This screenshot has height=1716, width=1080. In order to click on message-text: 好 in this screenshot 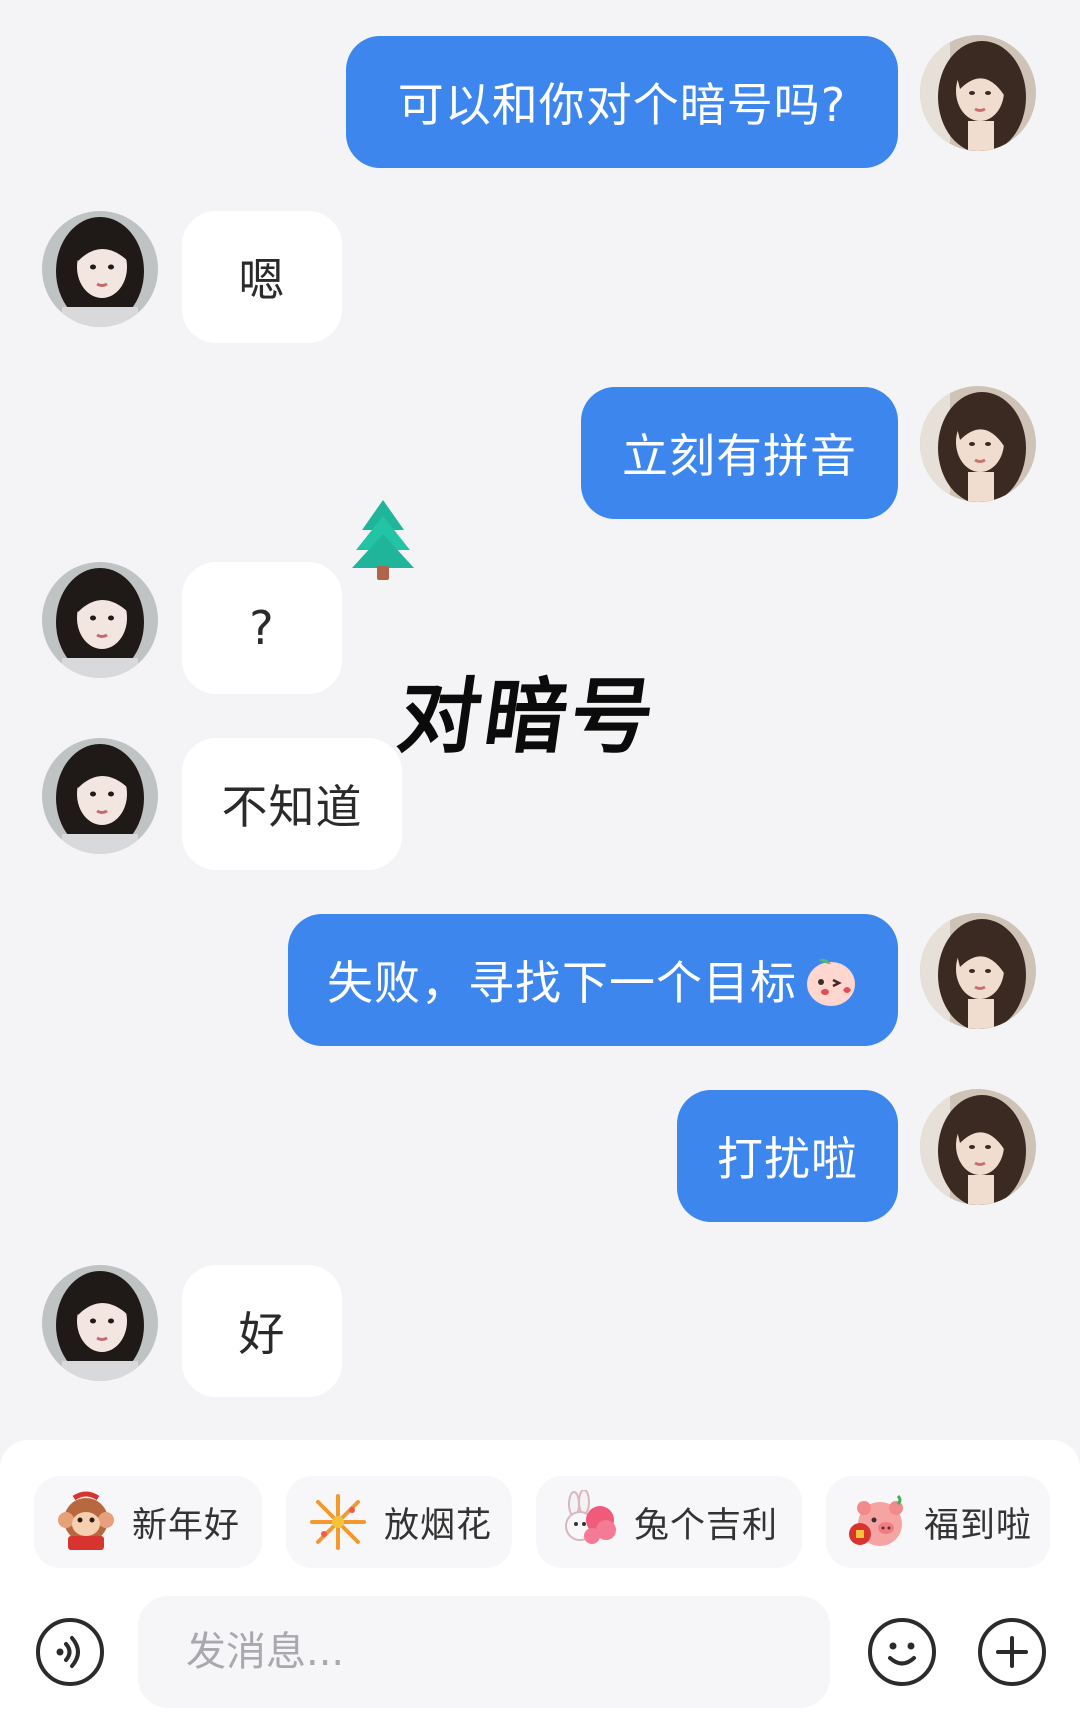, I will do `click(262, 1334)`.